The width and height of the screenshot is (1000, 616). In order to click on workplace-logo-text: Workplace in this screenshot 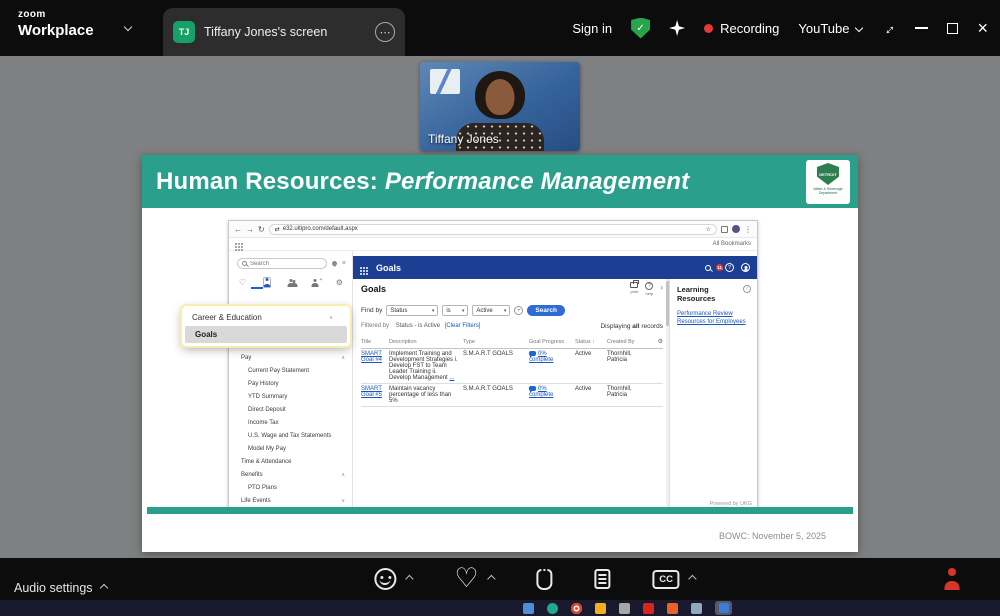, I will do `click(56, 30)`.